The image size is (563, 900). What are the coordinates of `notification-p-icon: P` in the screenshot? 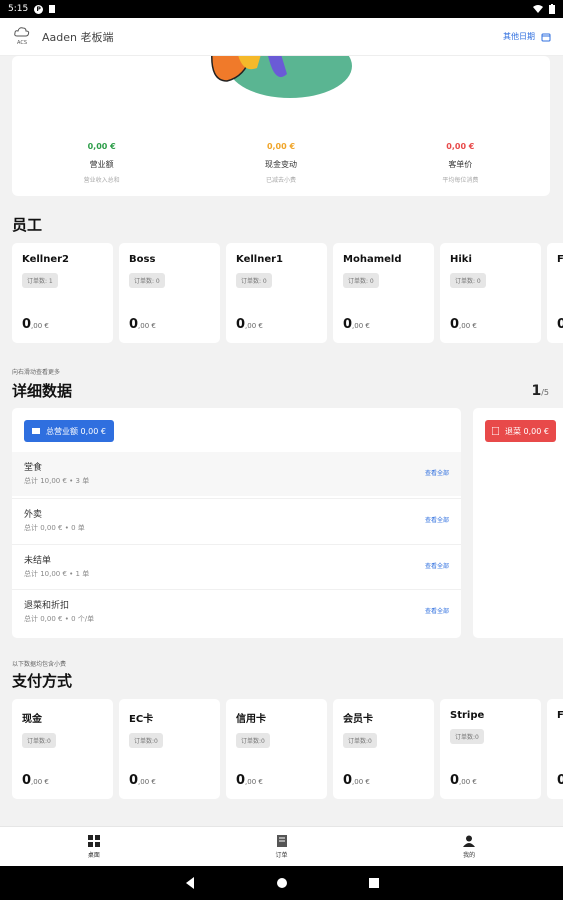 It's located at (39, 9).